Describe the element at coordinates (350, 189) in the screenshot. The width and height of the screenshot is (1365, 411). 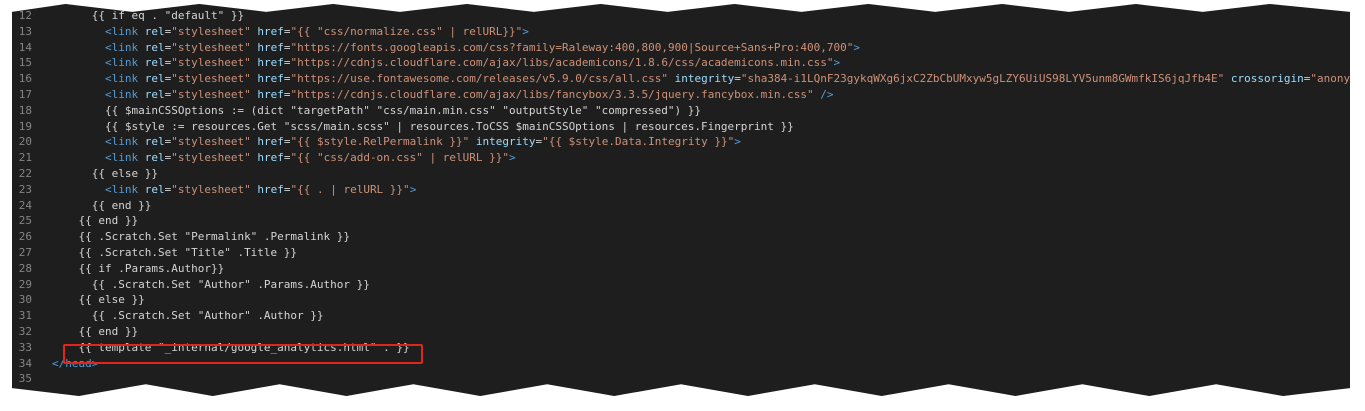
I see `token-str: "{{ . | relURL }}"` at that location.